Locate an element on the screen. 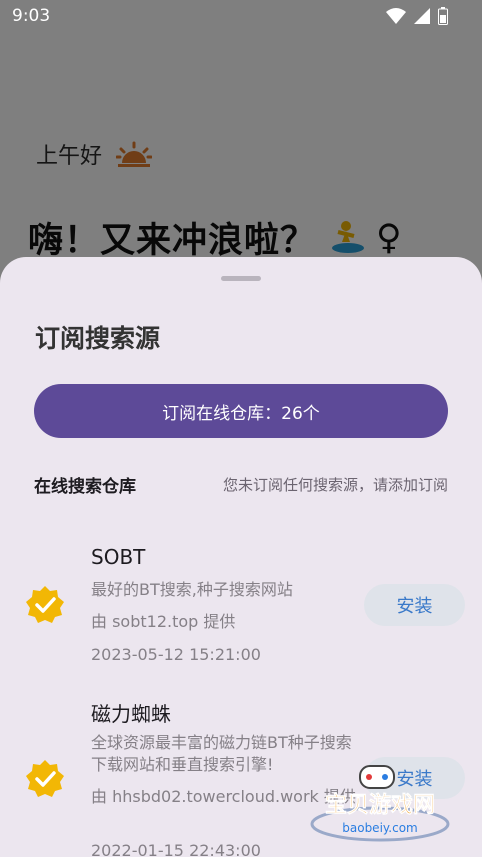  status-time: 9:03 is located at coordinates (31, 16).